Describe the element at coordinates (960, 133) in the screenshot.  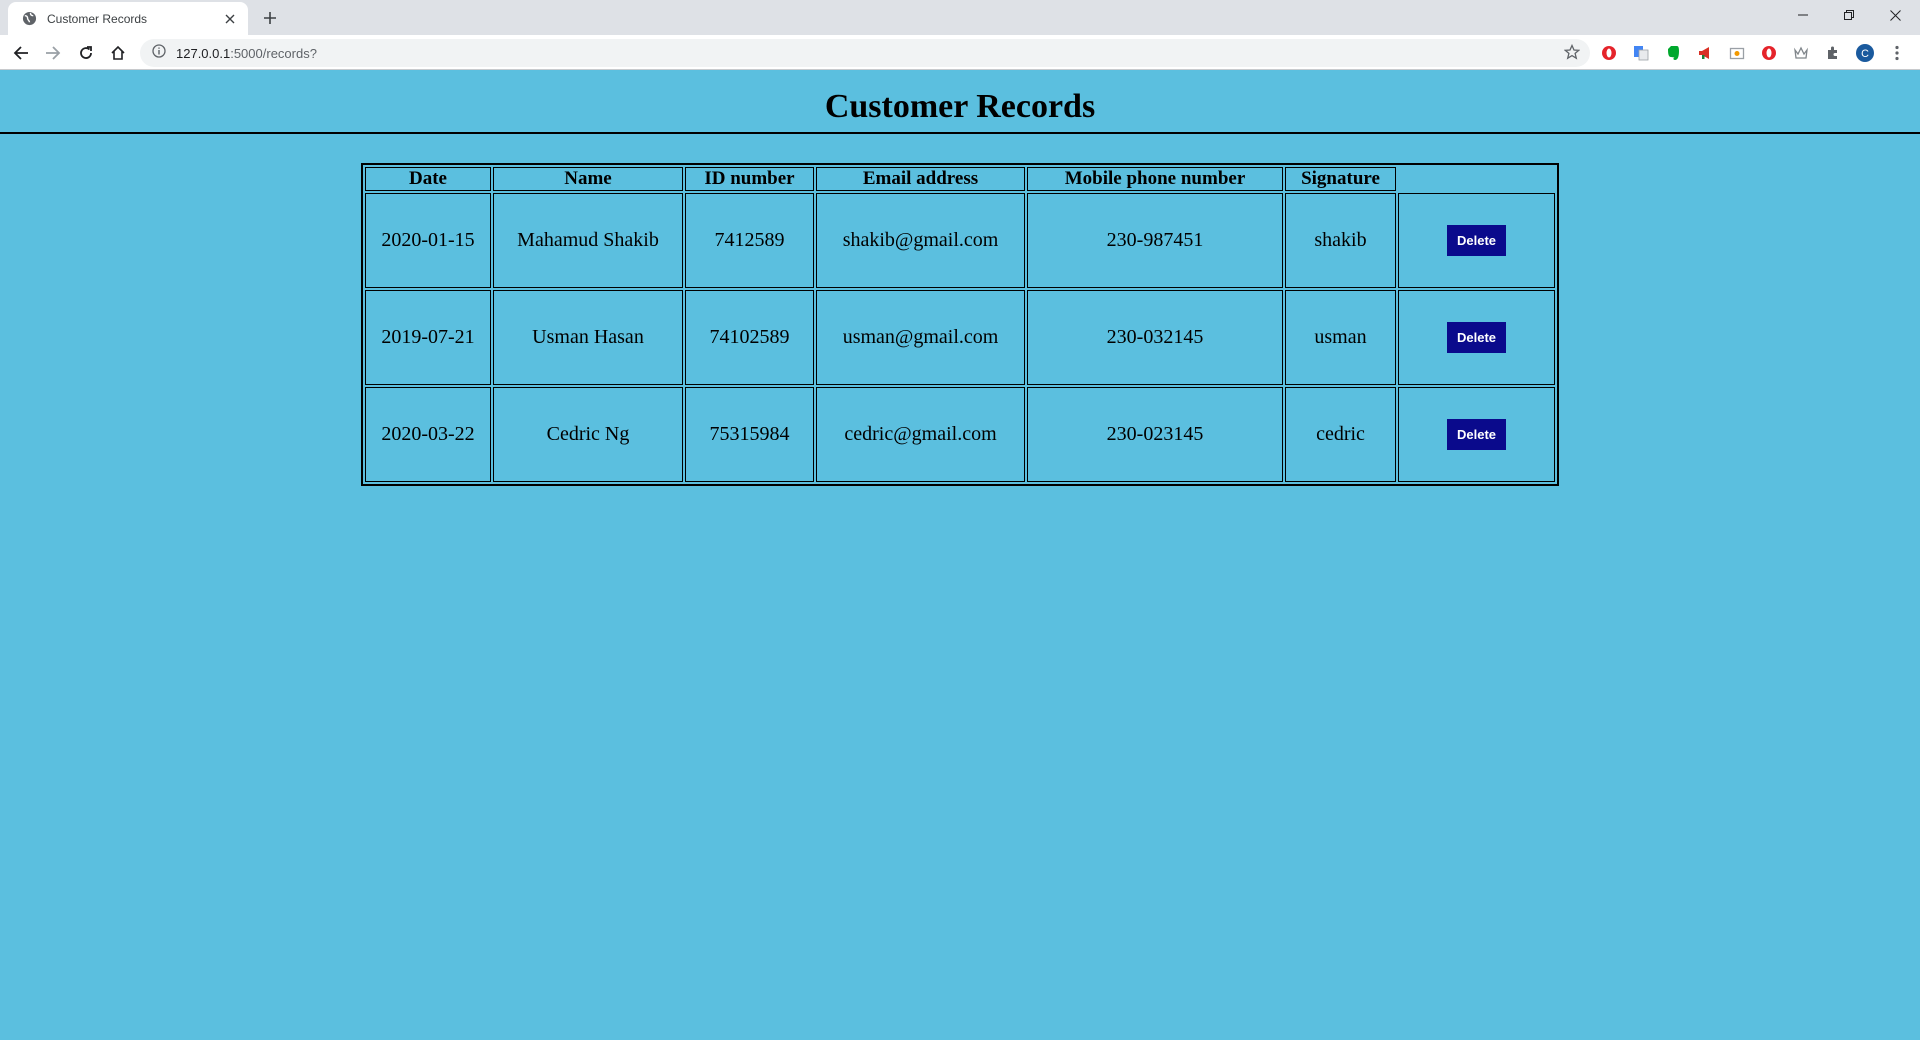
I see `title-divider` at that location.